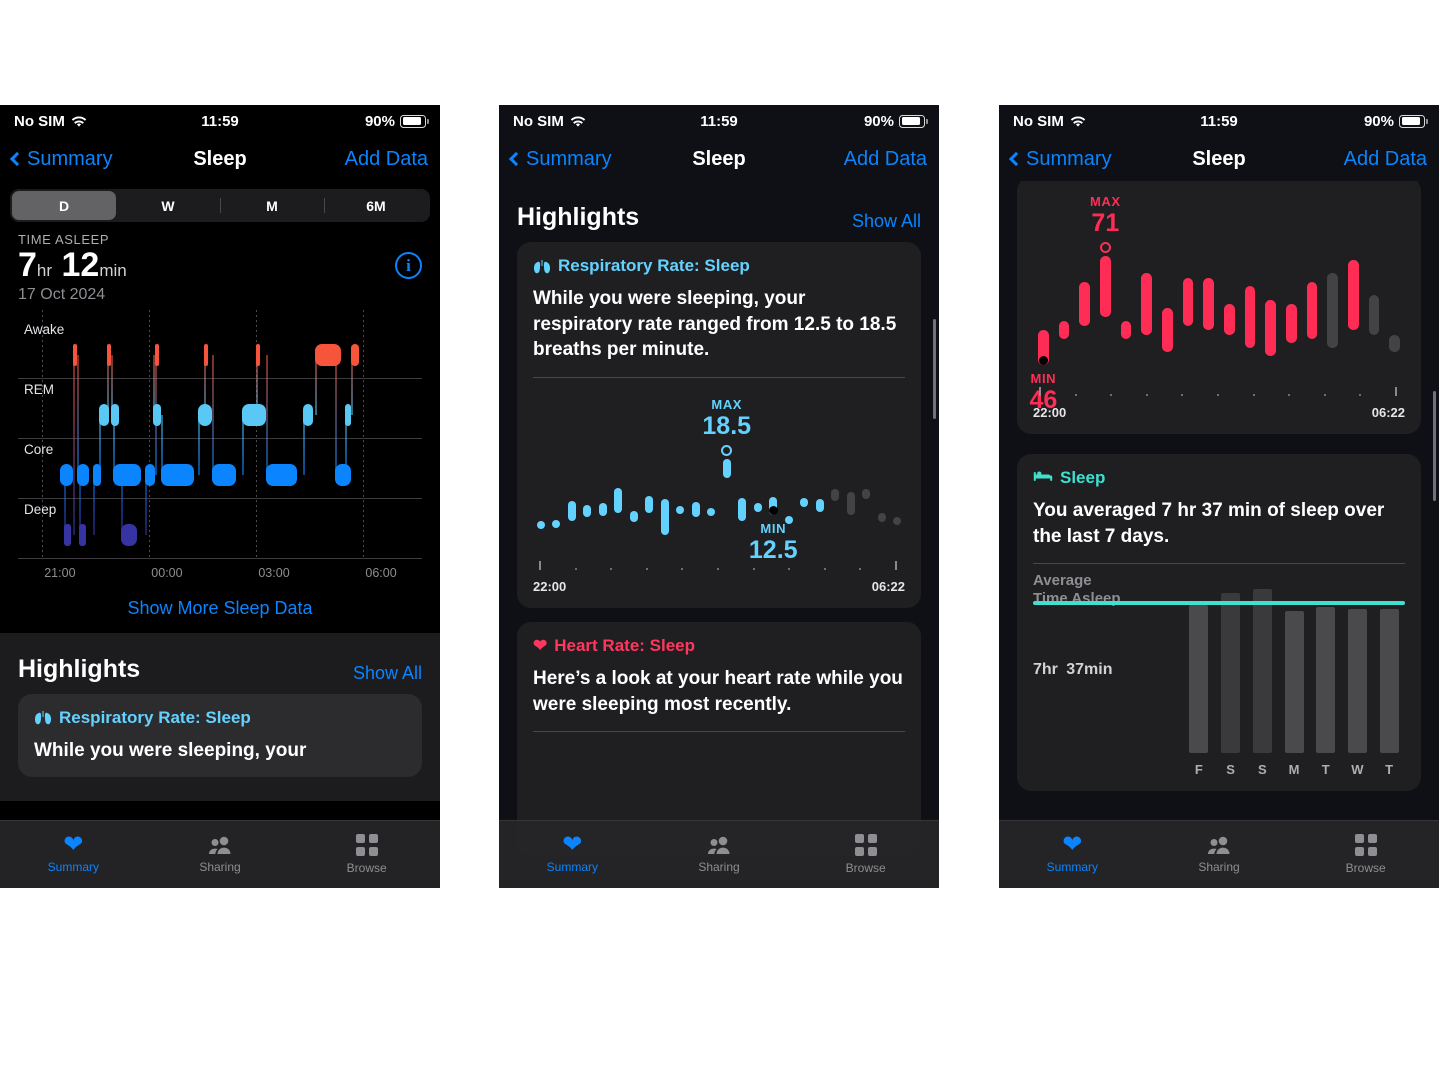 This screenshot has width=1440, height=1080. Describe the element at coordinates (550, 586) in the screenshot. I see `x-axis-start-label: 22:00` at that location.